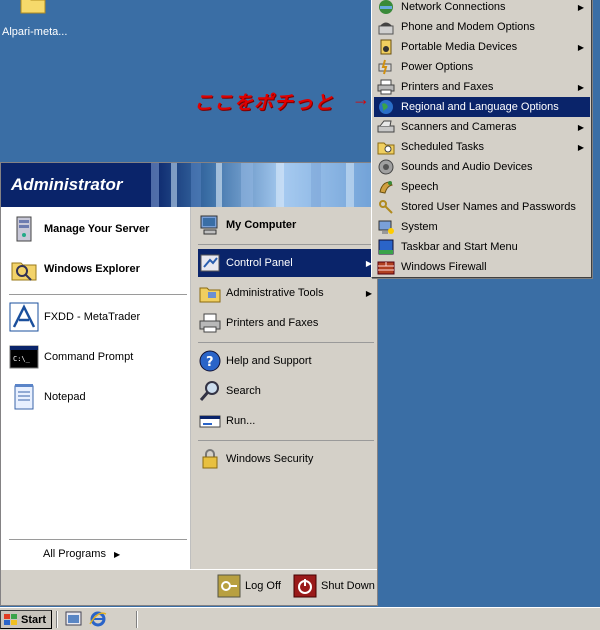 The image size is (600, 630). I want to click on menu-item-fxdd-metatrader: FXDD - MetaTrader, so click(98, 317).